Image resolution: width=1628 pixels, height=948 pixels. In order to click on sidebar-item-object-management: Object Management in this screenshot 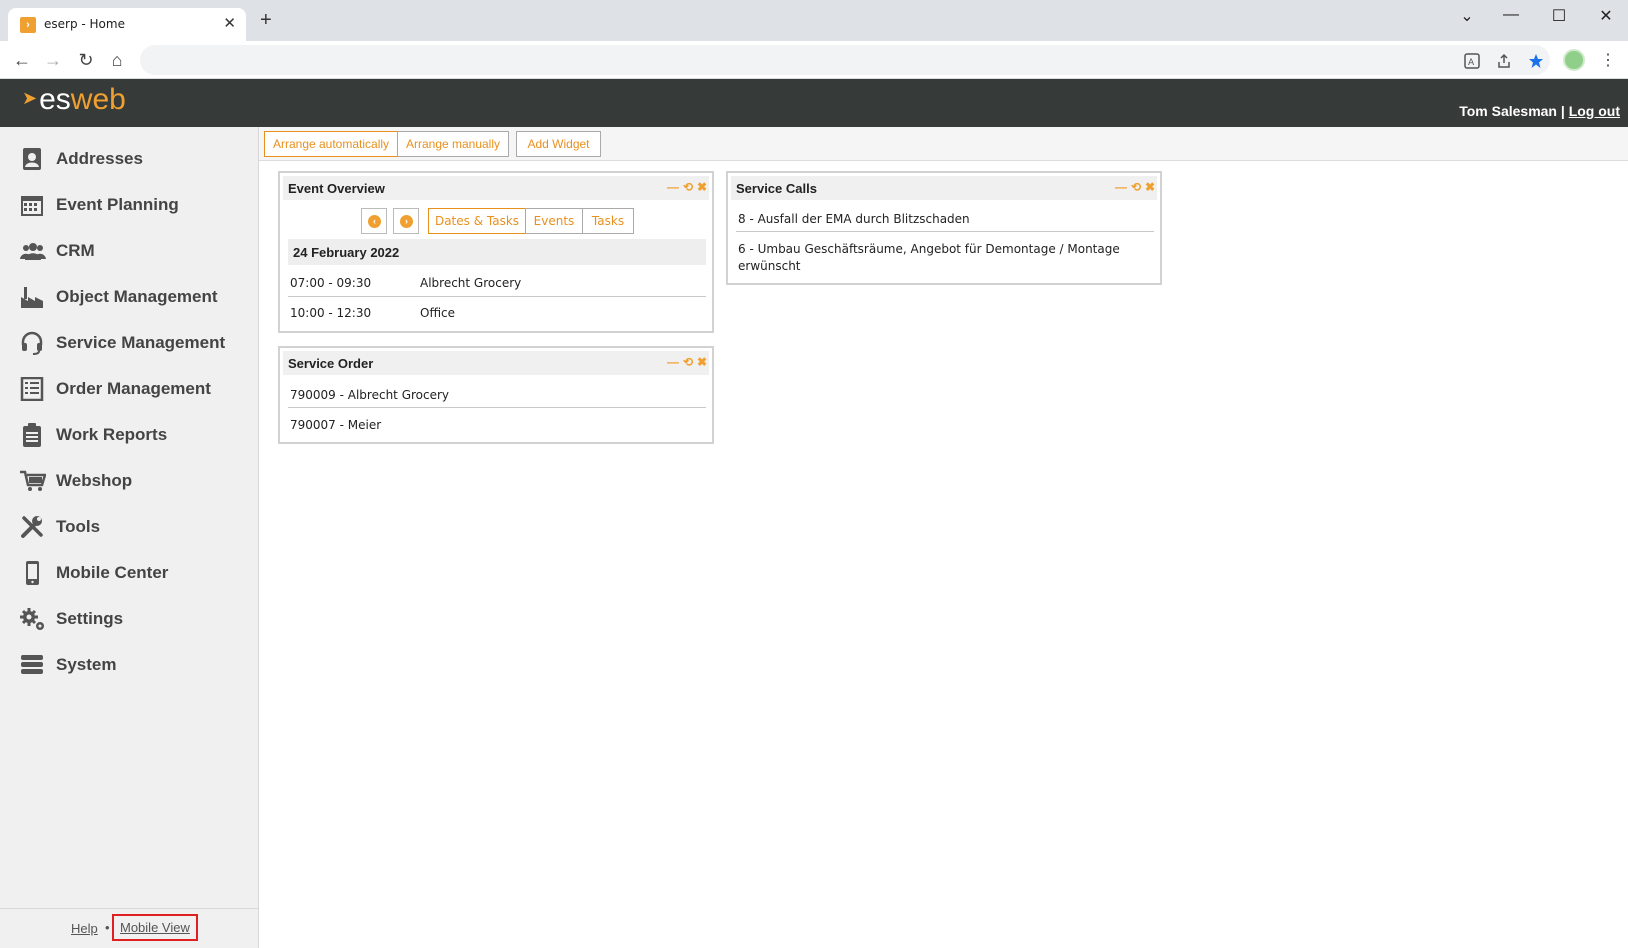, I will do `click(129, 297)`.